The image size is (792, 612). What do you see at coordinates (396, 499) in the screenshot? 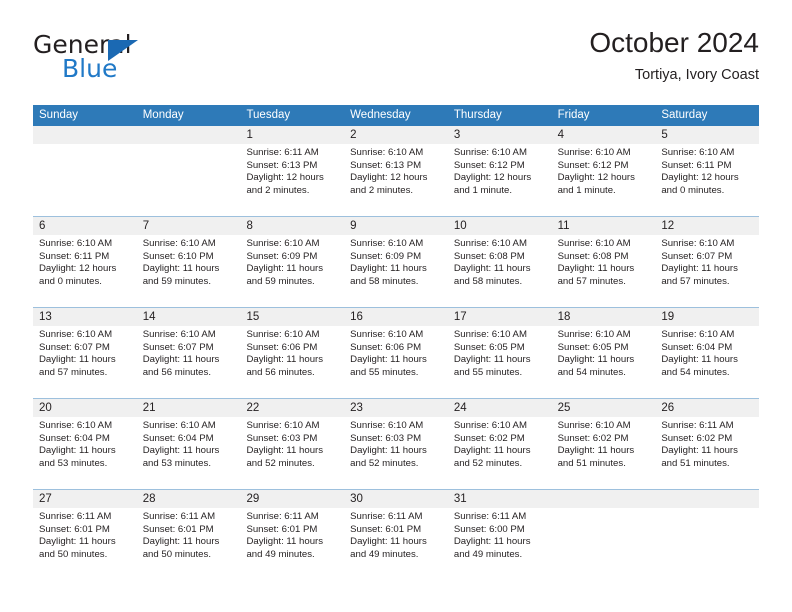
I see `day-number: 30` at bounding box center [396, 499].